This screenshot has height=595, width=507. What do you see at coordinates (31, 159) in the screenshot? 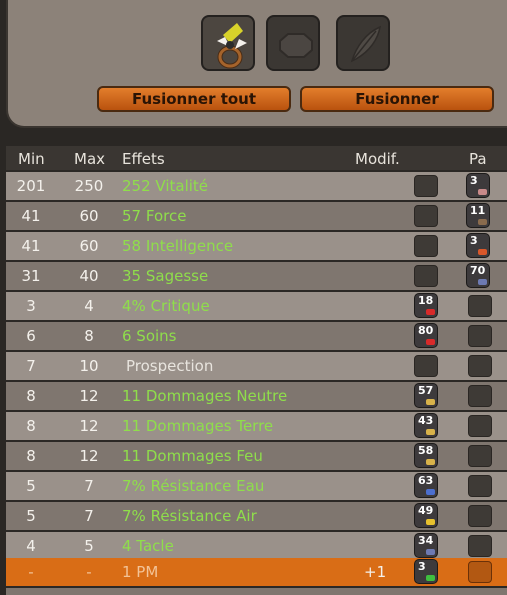
I see `header-min: Min` at bounding box center [31, 159].